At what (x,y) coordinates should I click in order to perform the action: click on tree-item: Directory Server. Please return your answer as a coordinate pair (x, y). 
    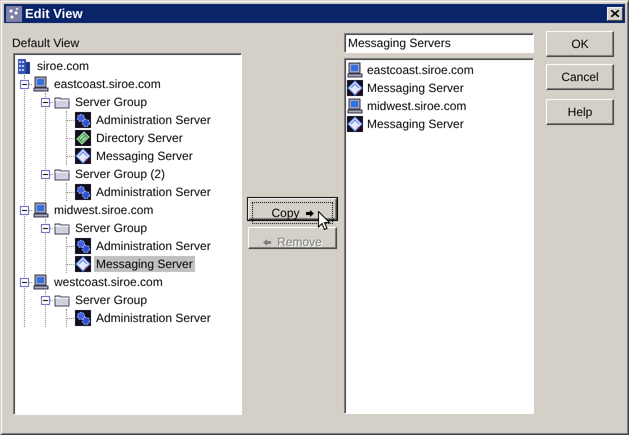
    Looking at the image, I should click on (139, 138).